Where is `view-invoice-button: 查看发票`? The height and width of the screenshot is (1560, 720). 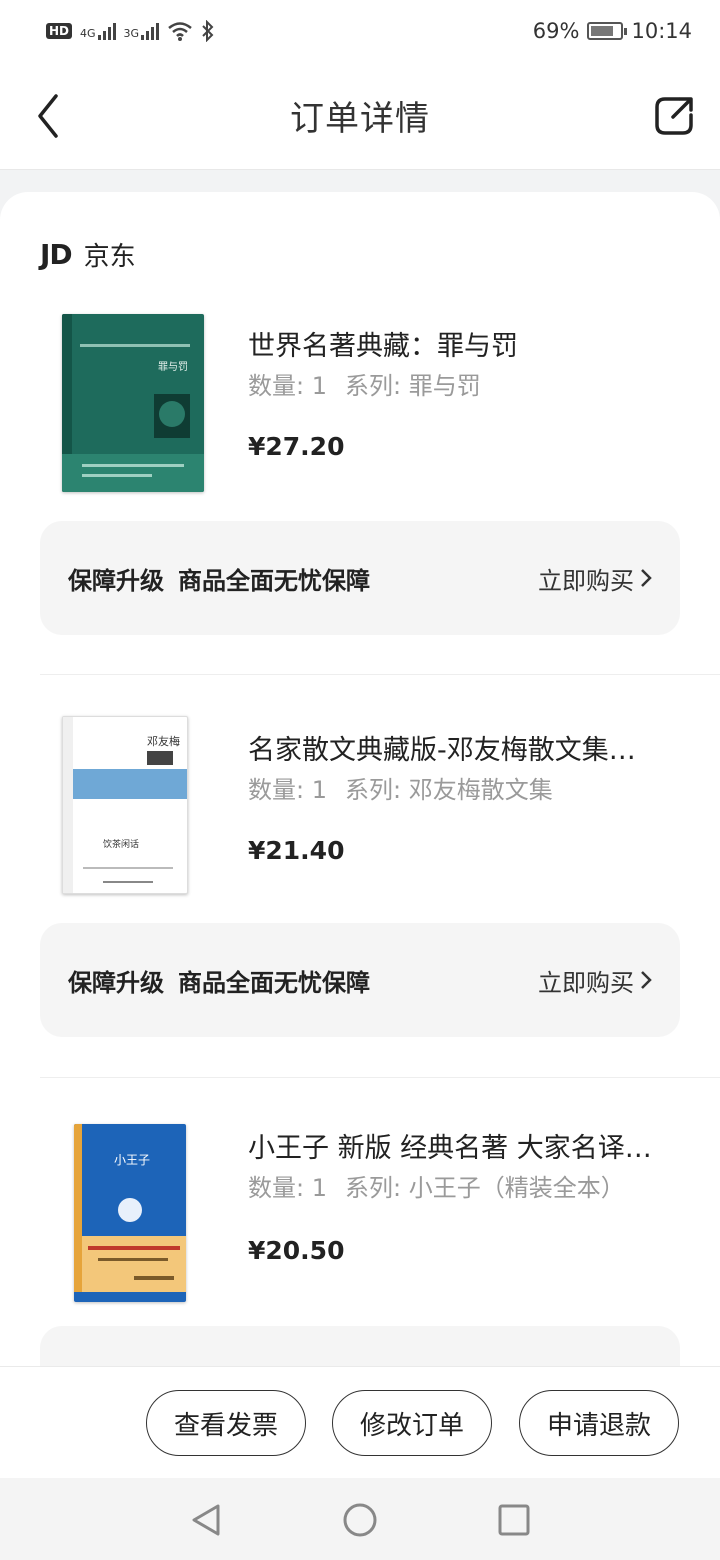 view-invoice-button: 查看发票 is located at coordinates (226, 1423).